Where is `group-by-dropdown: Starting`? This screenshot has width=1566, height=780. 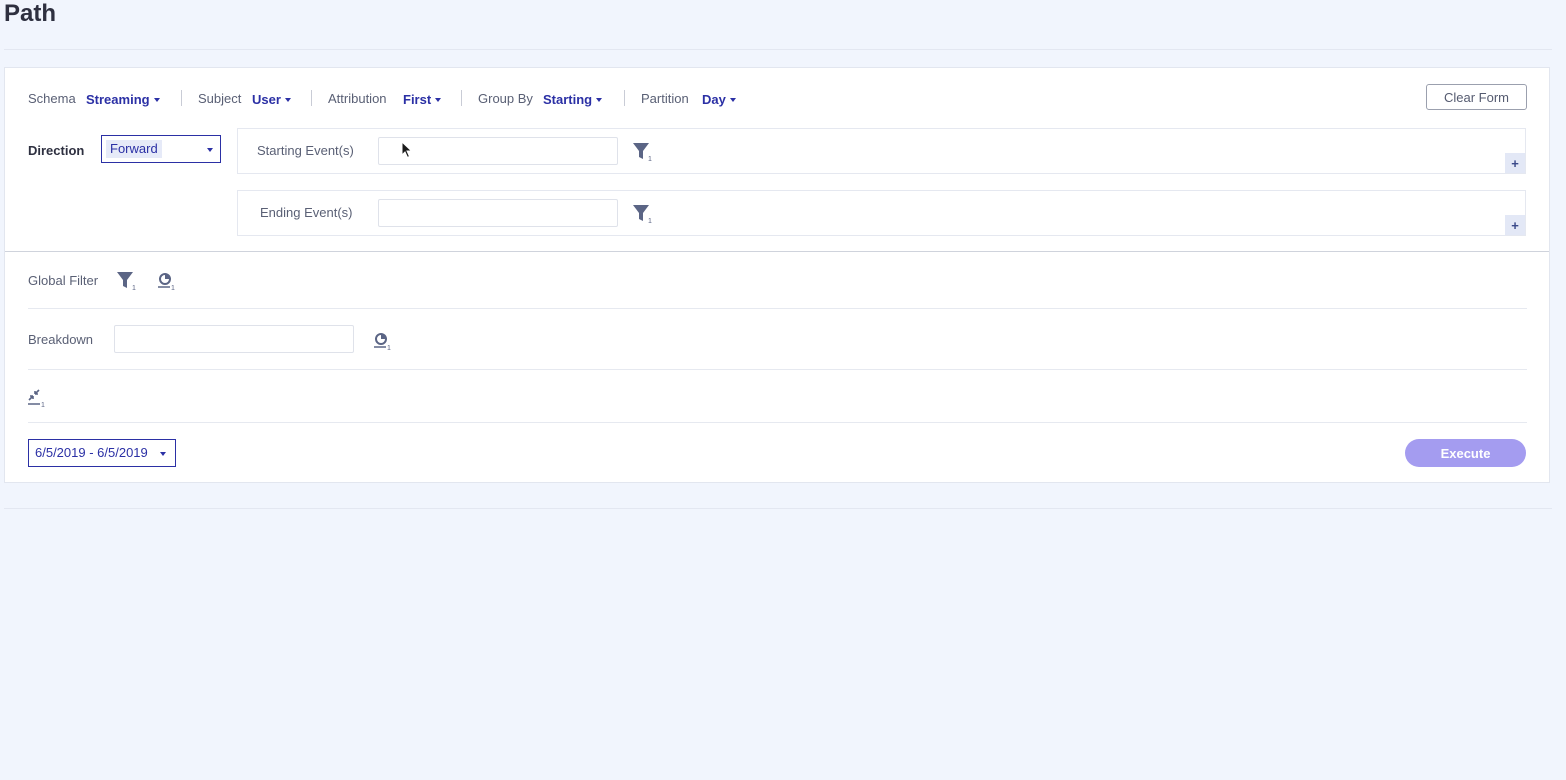 group-by-dropdown: Starting is located at coordinates (573, 100).